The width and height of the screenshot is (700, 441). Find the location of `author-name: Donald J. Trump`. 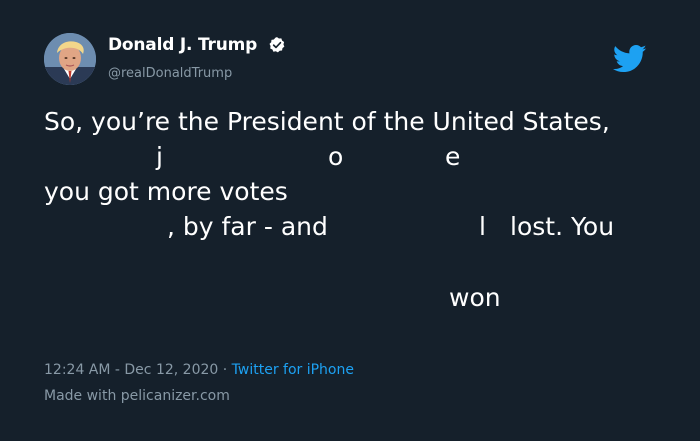

author-name: Donald J. Trump is located at coordinates (182, 45).